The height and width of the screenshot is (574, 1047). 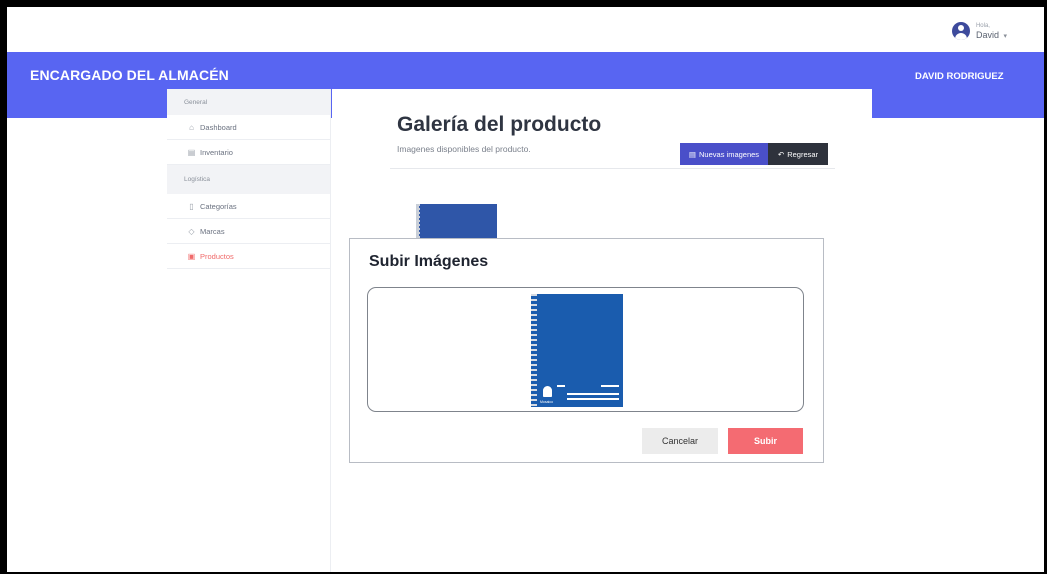 What do you see at coordinates (248, 206) in the screenshot?
I see `sidebar-item-categorias: ▯ Categorías` at bounding box center [248, 206].